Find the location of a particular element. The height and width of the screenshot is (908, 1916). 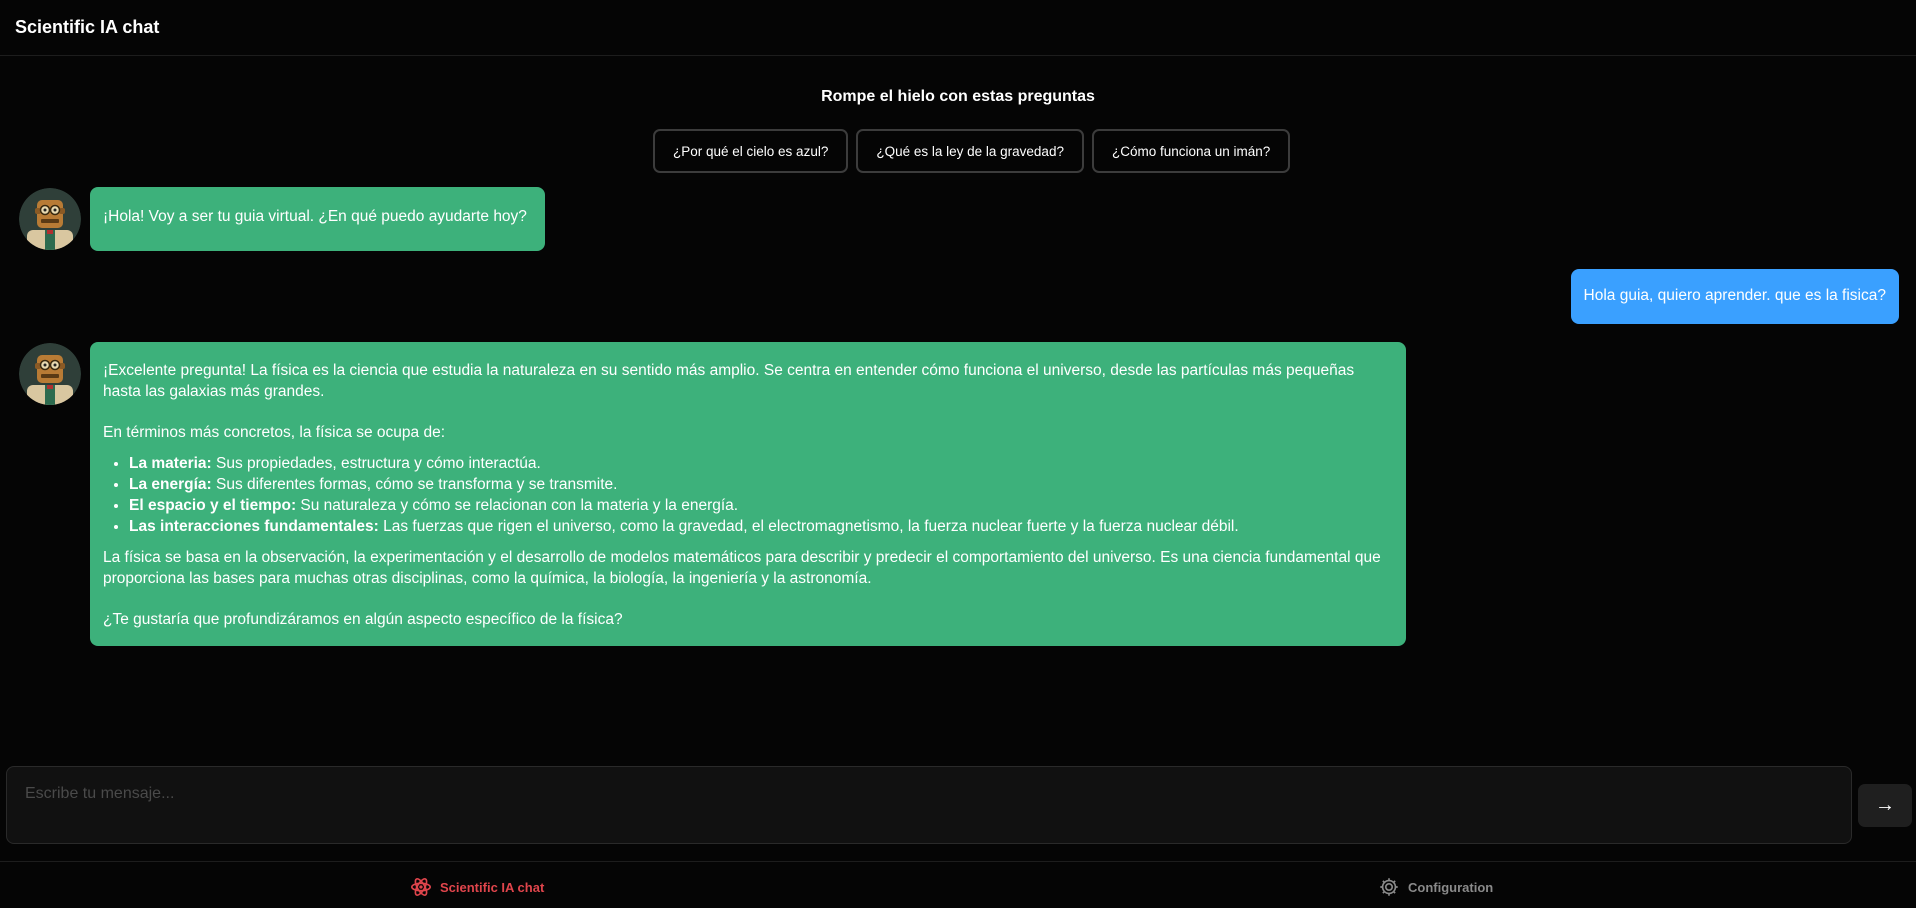

app-title: Scientific IA chat is located at coordinates (87, 27).